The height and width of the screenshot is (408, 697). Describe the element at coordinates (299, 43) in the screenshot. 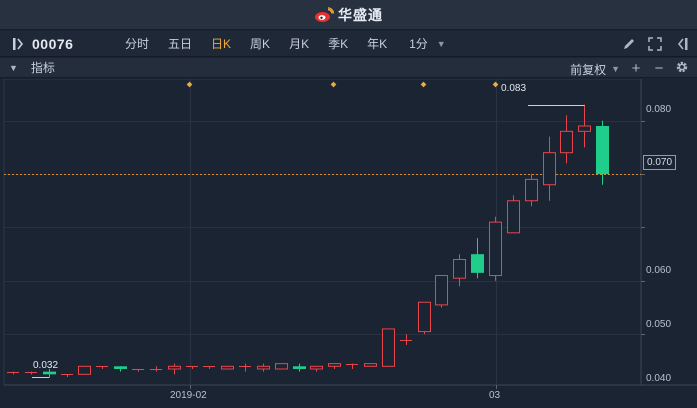

I see `tab-monthly-k: 月K` at that location.